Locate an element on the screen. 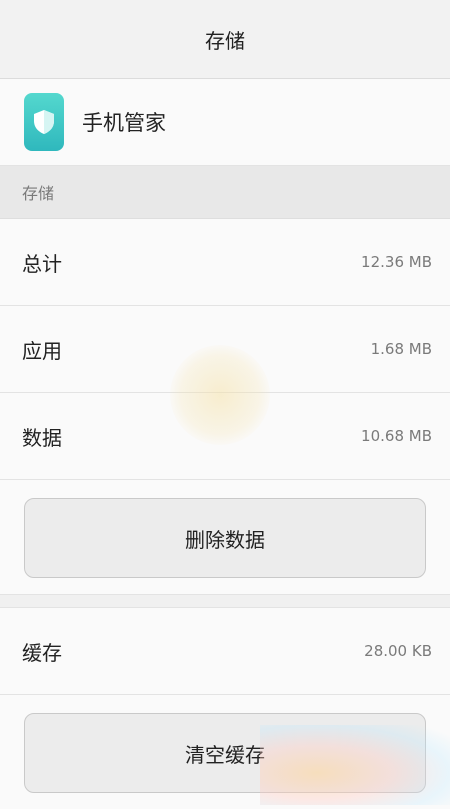 The height and width of the screenshot is (809, 450). cache-row: 缓存 28.00 KB is located at coordinates (225, 651).